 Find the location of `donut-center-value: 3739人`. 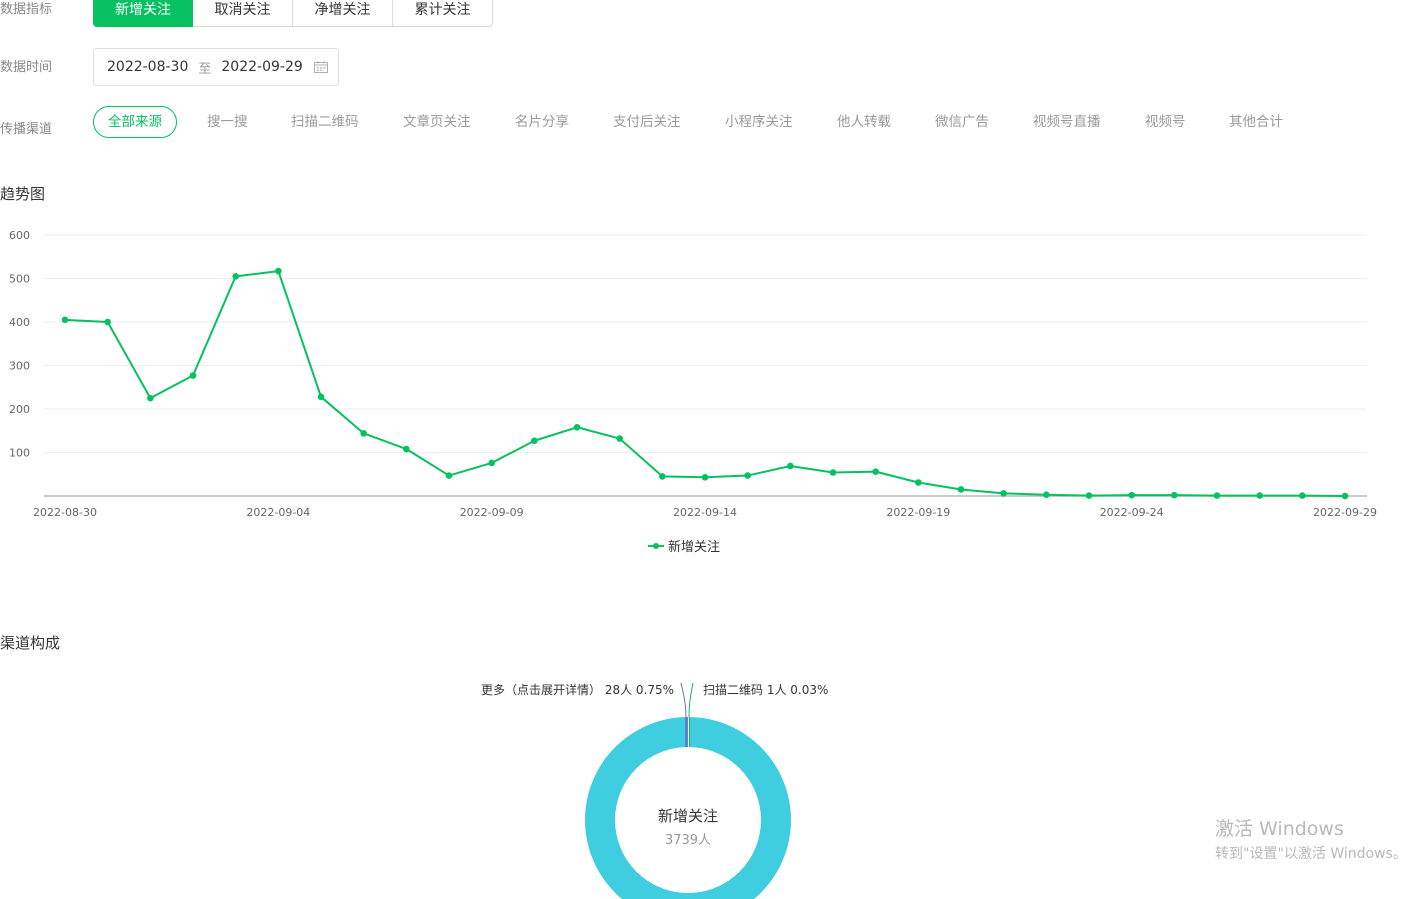

donut-center-value: 3739人 is located at coordinates (688, 840).